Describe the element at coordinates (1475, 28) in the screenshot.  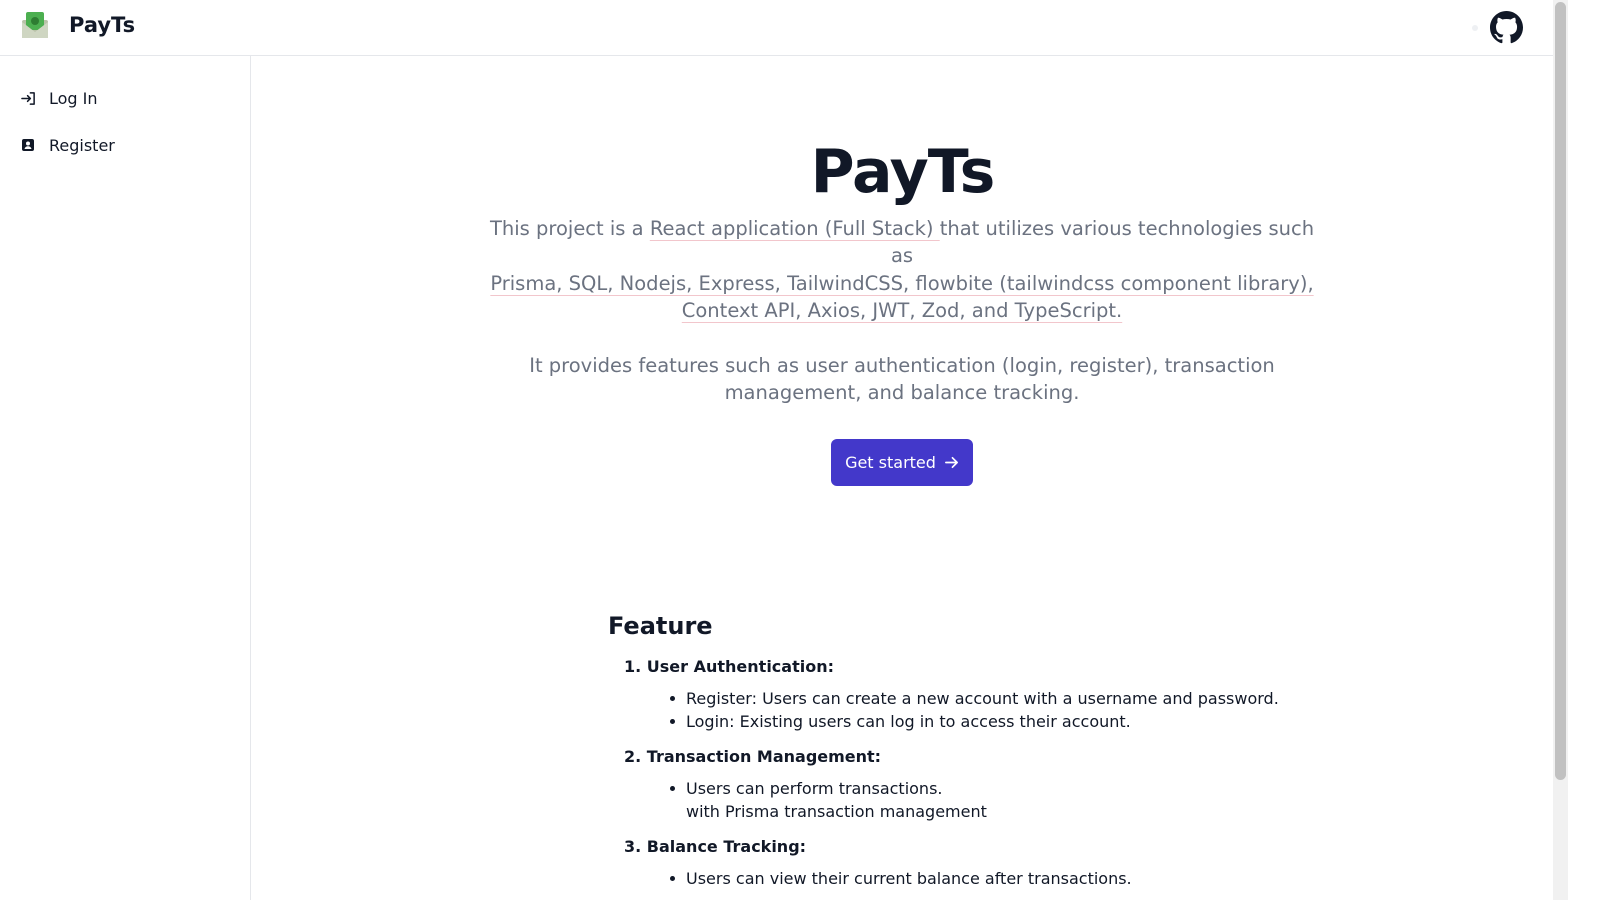
I see `theme-toggle-dot` at that location.